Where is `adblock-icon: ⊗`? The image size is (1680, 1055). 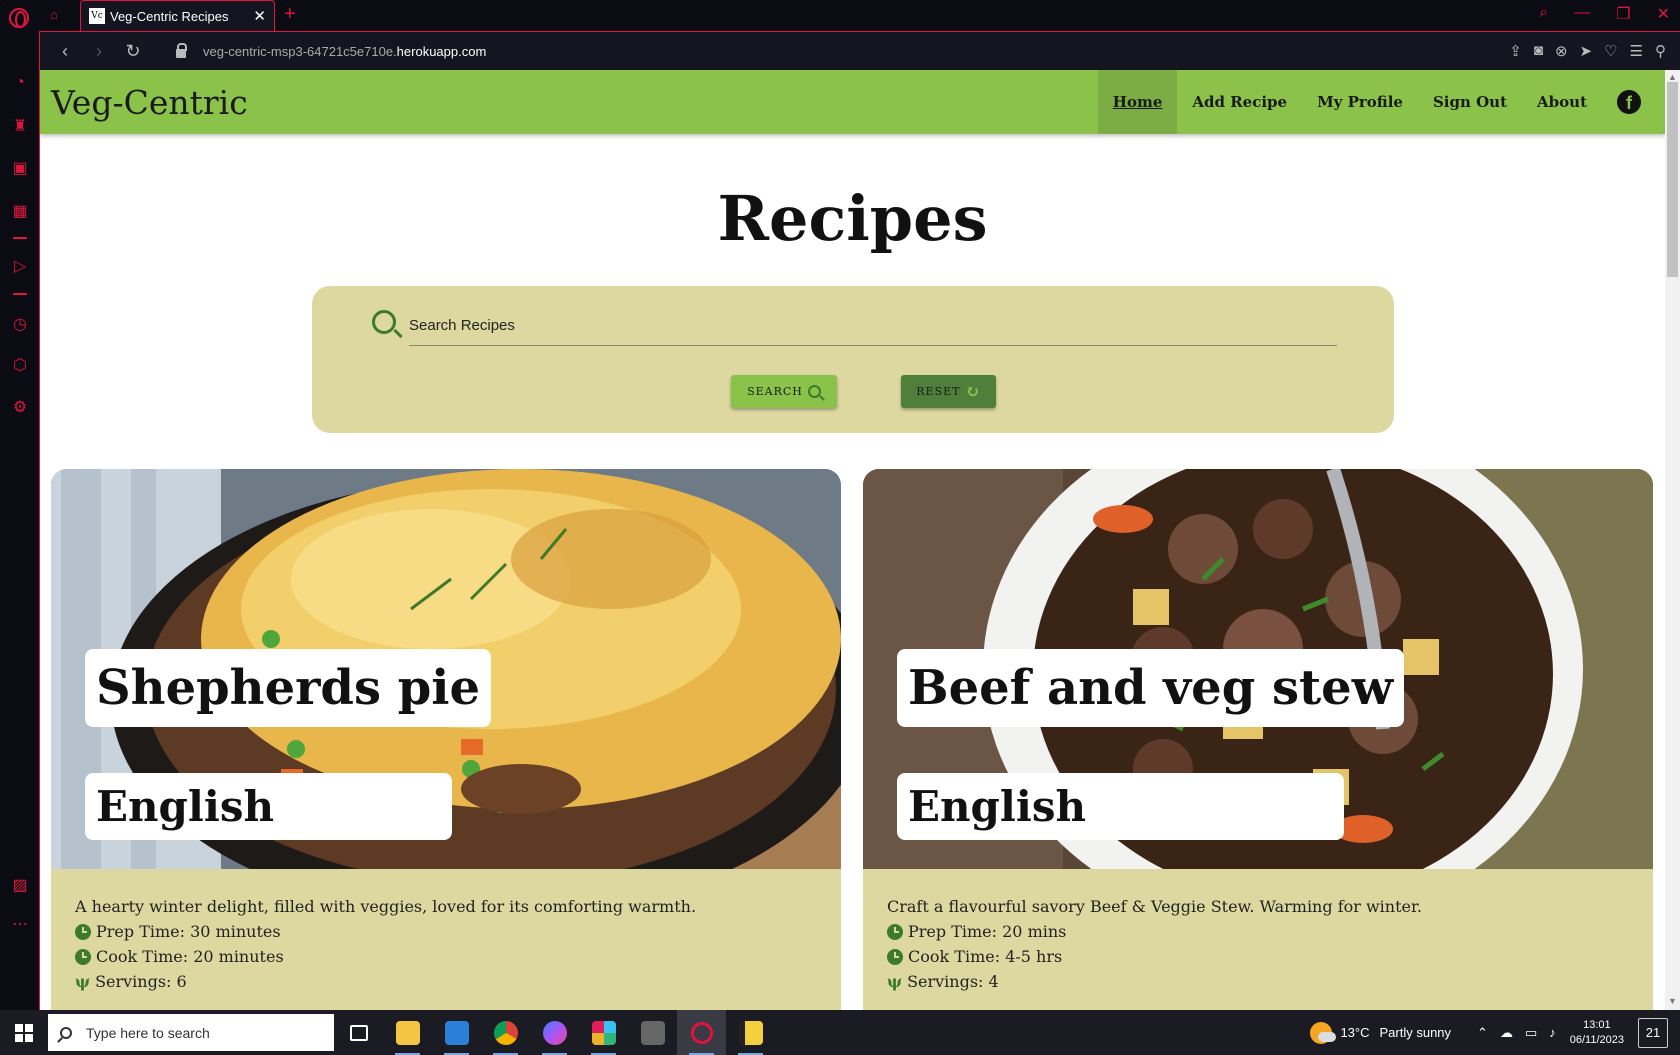
adblock-icon: ⊗ is located at coordinates (1561, 51).